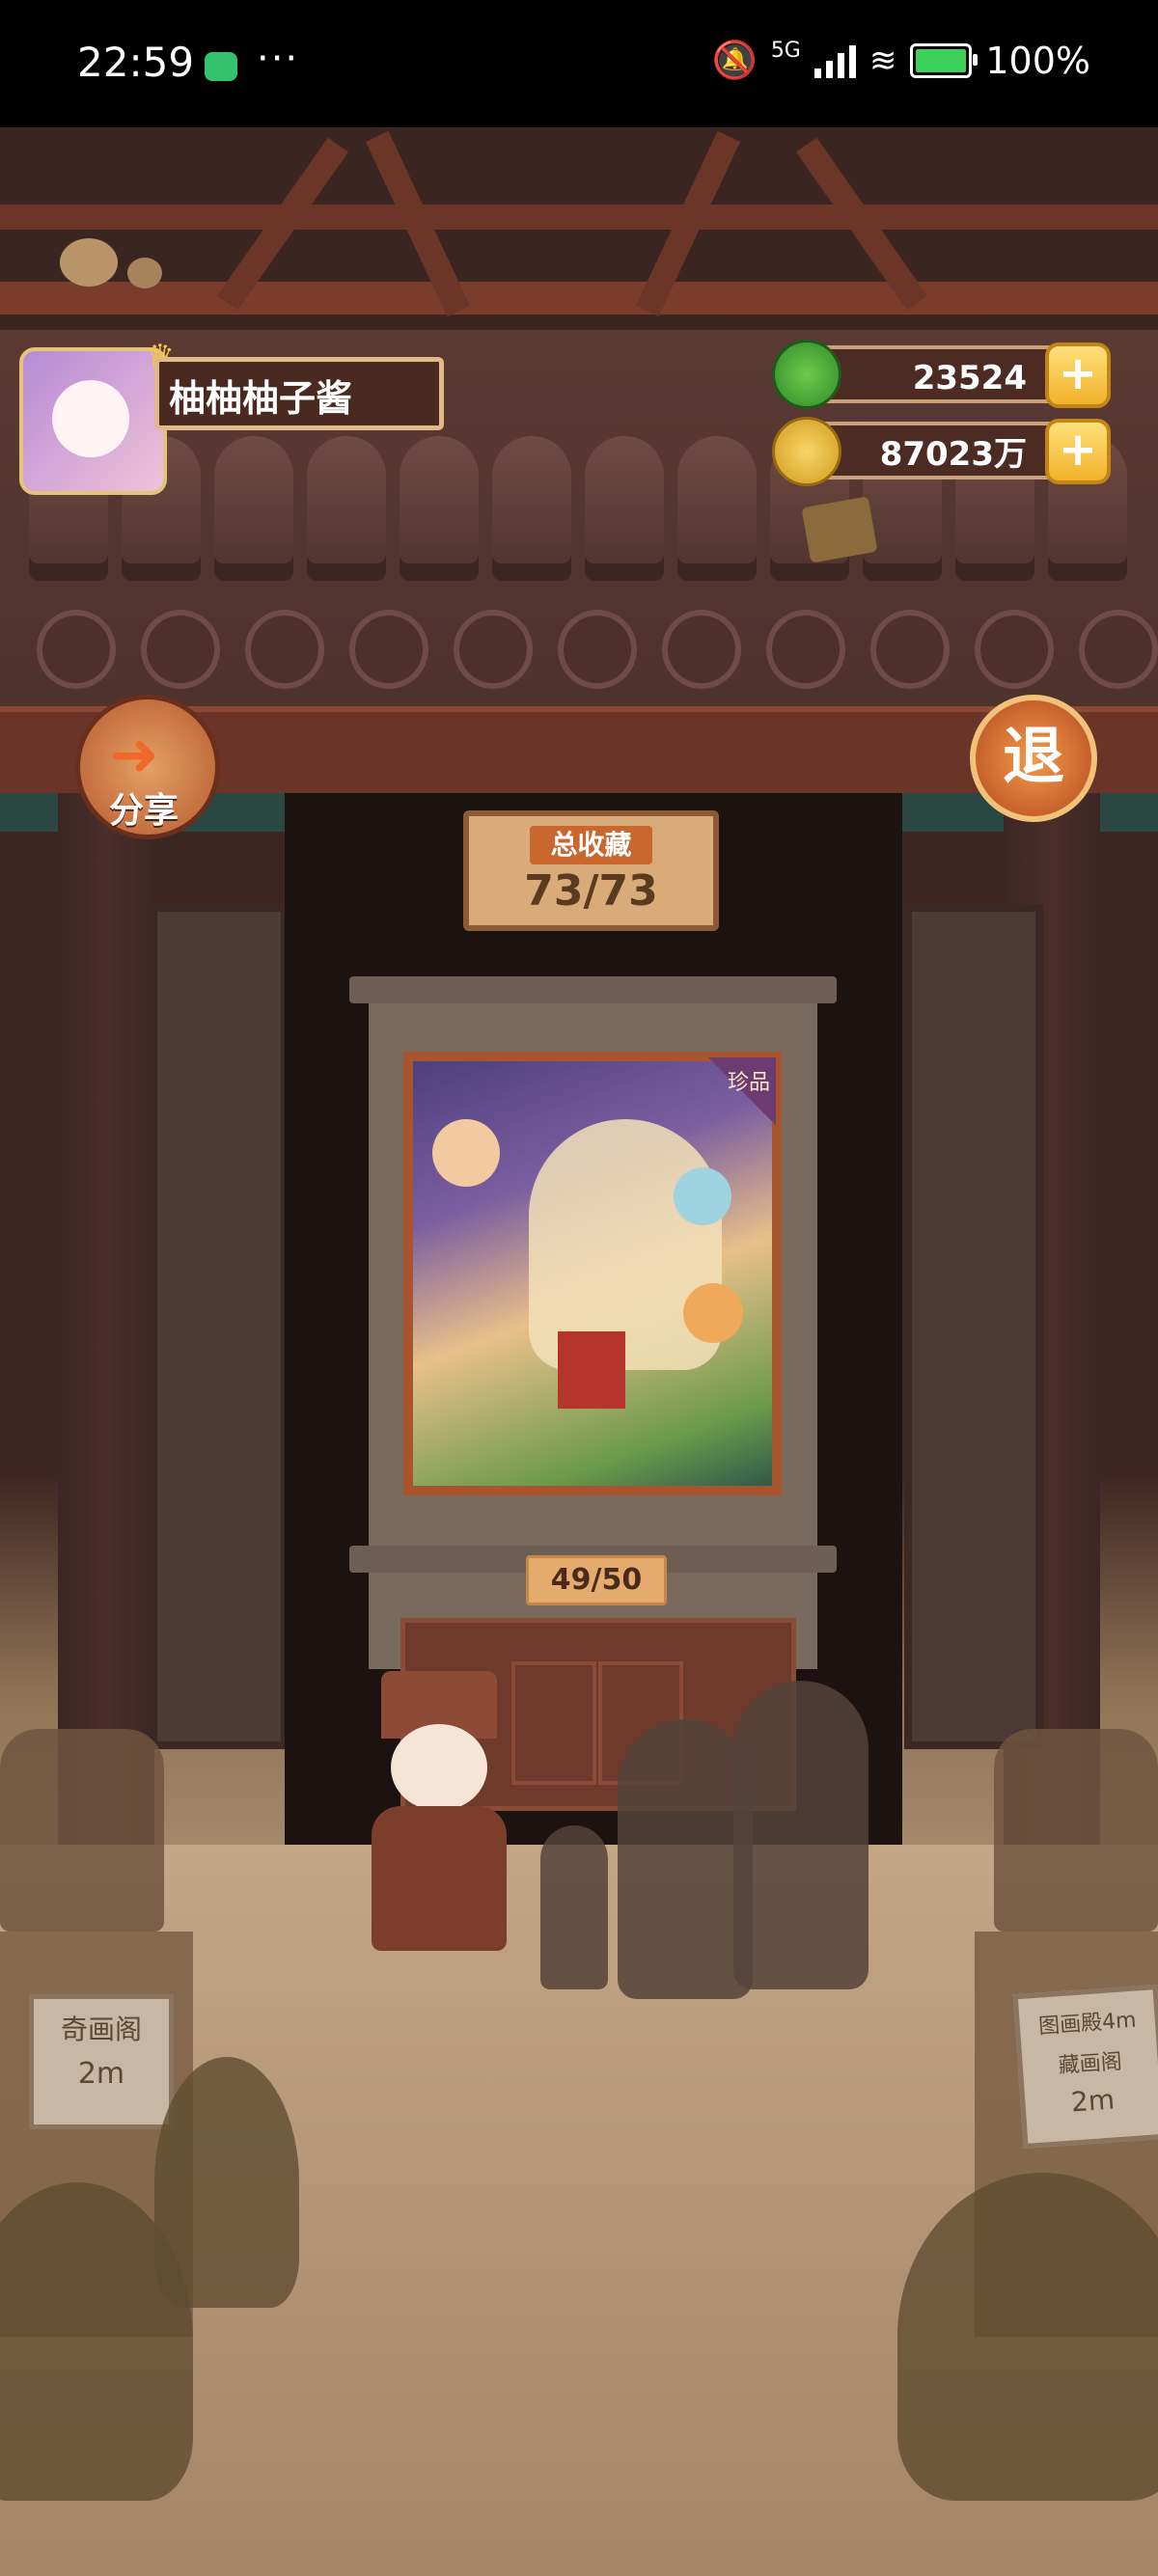 The image size is (1158, 2576). Describe the element at coordinates (839, 529) in the screenshot. I see `crate-icon` at that location.